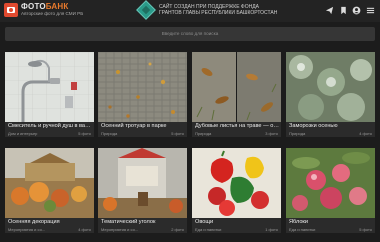 The image size is (380, 242). I want to click on search-input: Введите слово для поиска, so click(190, 34).